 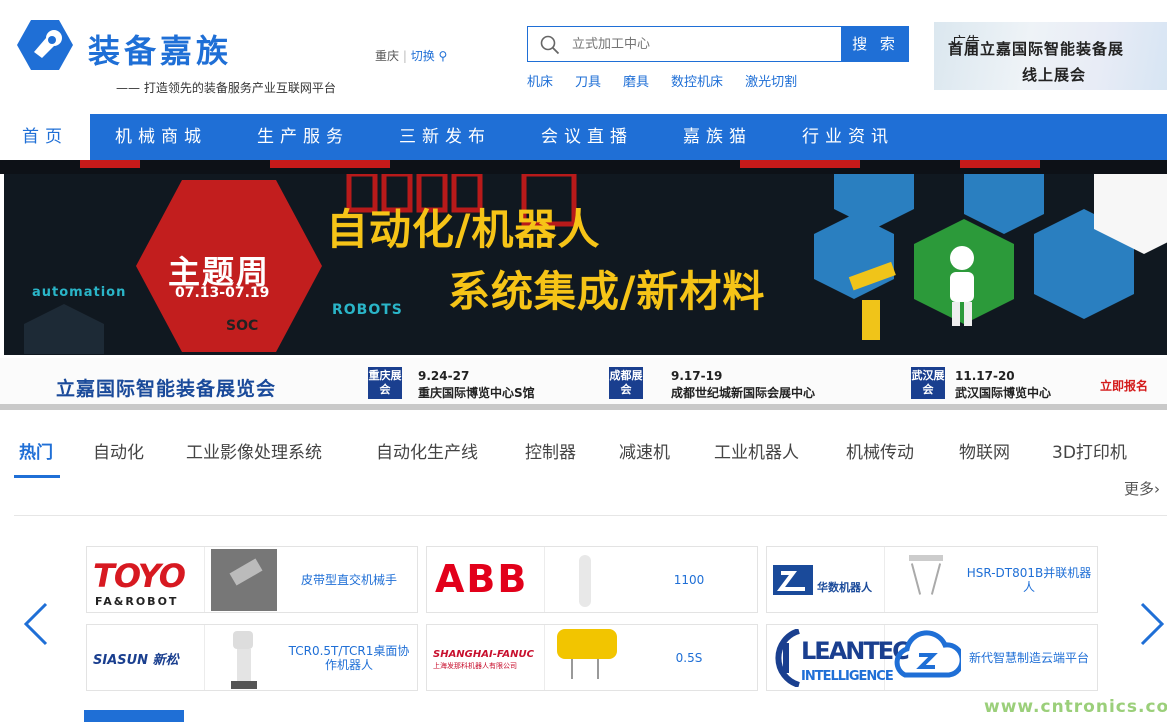 I want to click on ad-line-2: 线上展会, so click(x=1054, y=75).